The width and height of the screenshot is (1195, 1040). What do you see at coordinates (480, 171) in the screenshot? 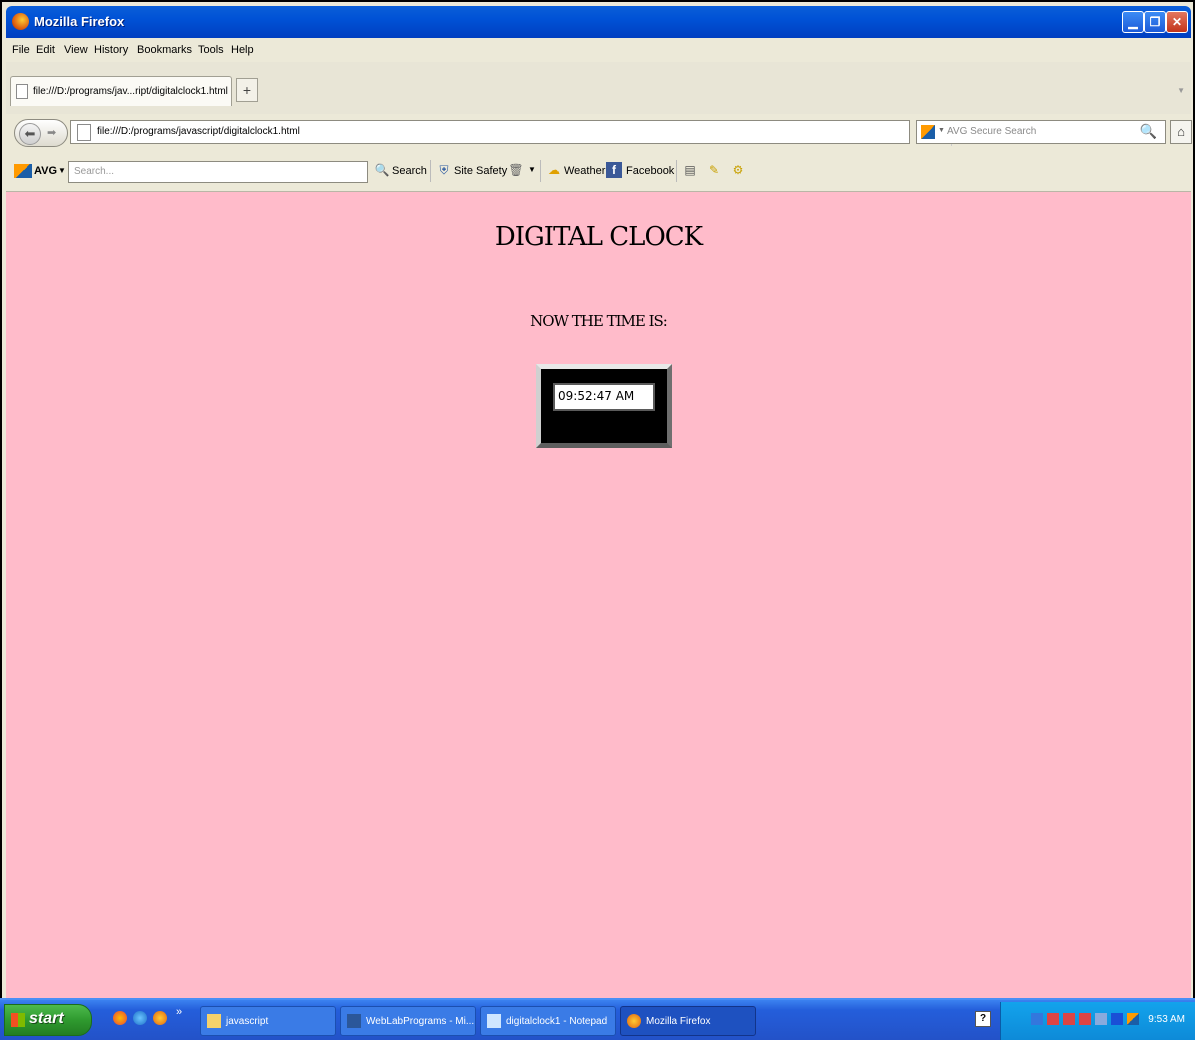
I see `site-safety-button: Site Safety` at bounding box center [480, 171].